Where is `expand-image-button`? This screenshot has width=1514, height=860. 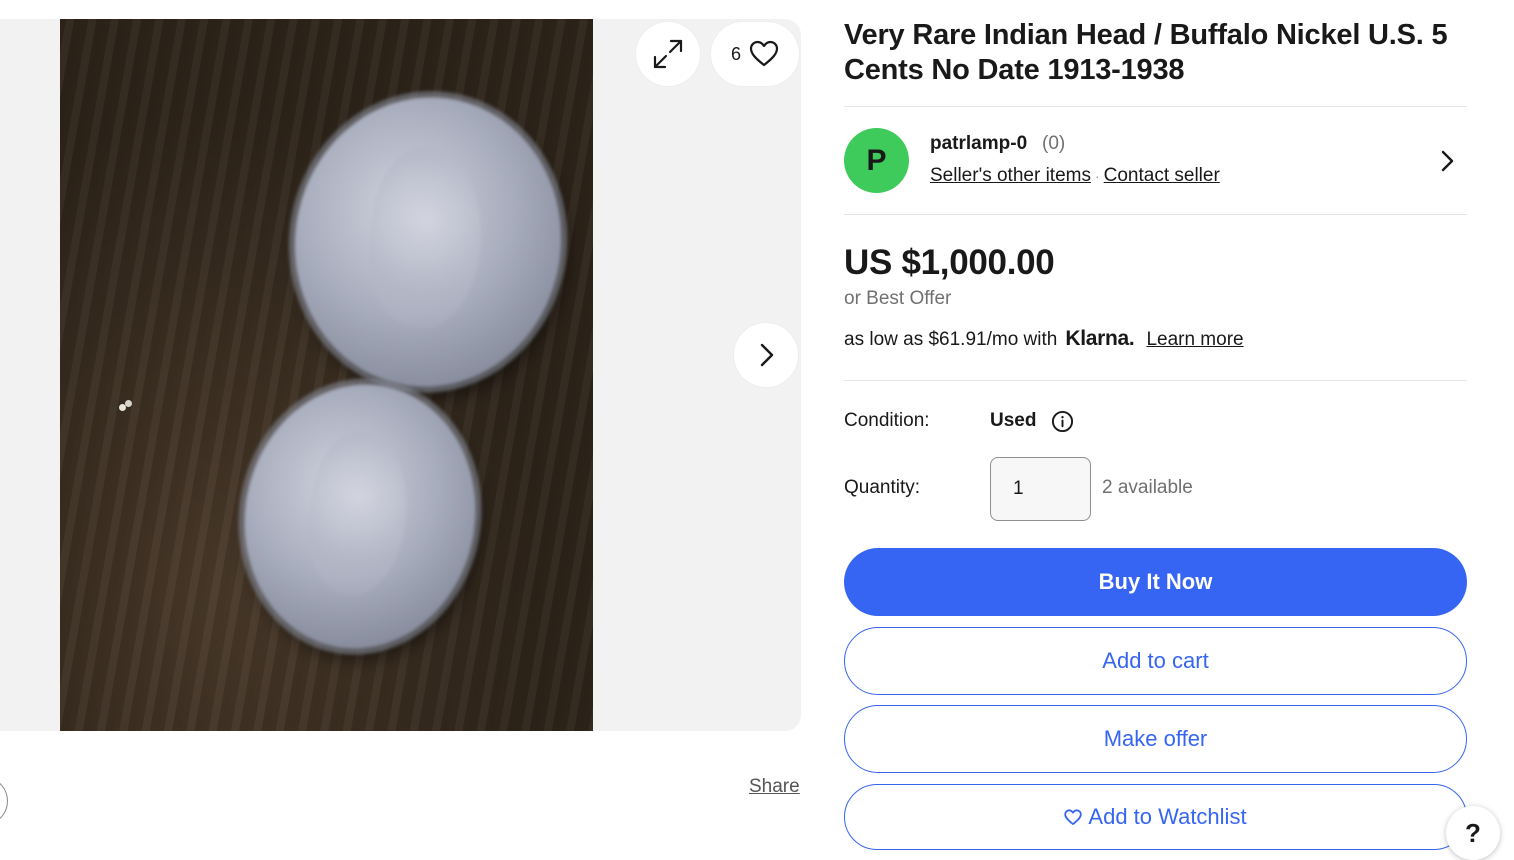
expand-image-button is located at coordinates (668, 54).